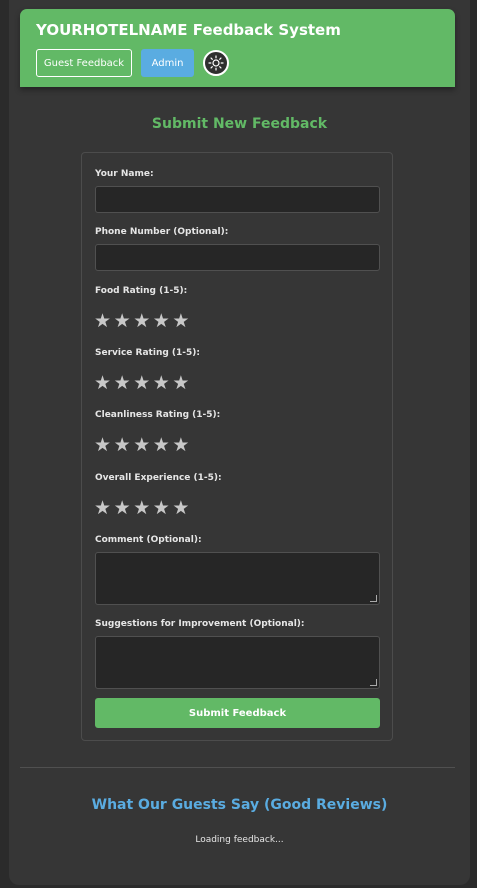 Image resolution: width=477 pixels, height=888 pixels. I want to click on guest-feedback-button: Guest Feedback, so click(84, 63).